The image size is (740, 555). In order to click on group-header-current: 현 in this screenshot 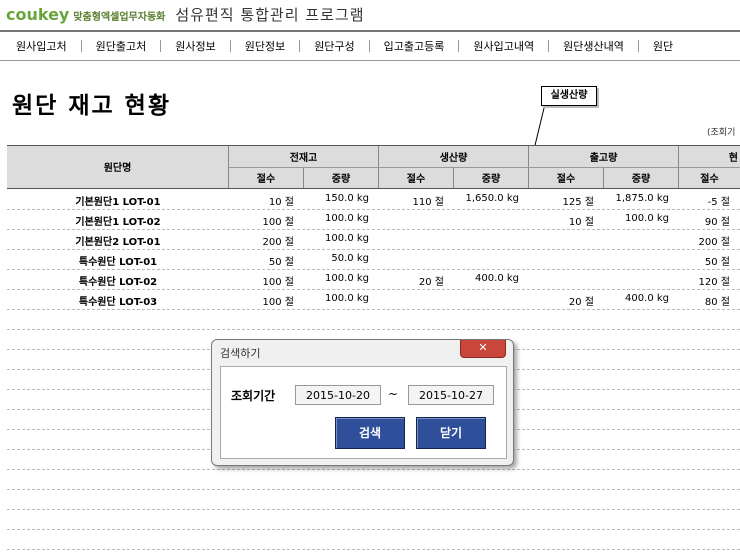, I will do `click(709, 156)`.